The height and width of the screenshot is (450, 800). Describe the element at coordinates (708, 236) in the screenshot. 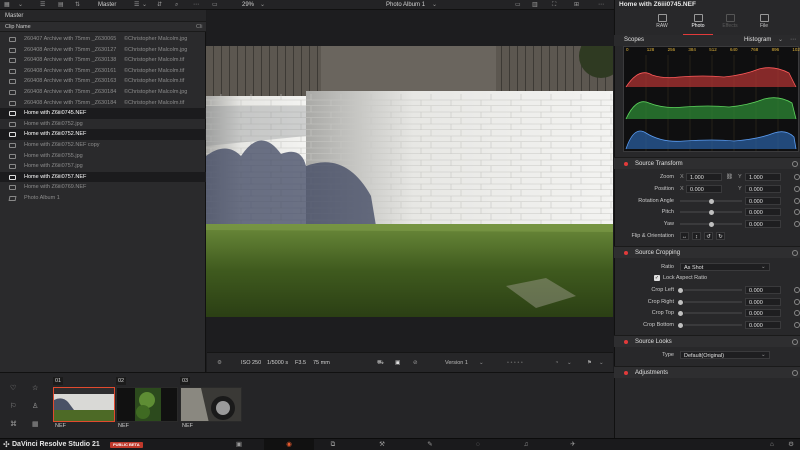

I see `rotate-left-icon: ↺` at that location.